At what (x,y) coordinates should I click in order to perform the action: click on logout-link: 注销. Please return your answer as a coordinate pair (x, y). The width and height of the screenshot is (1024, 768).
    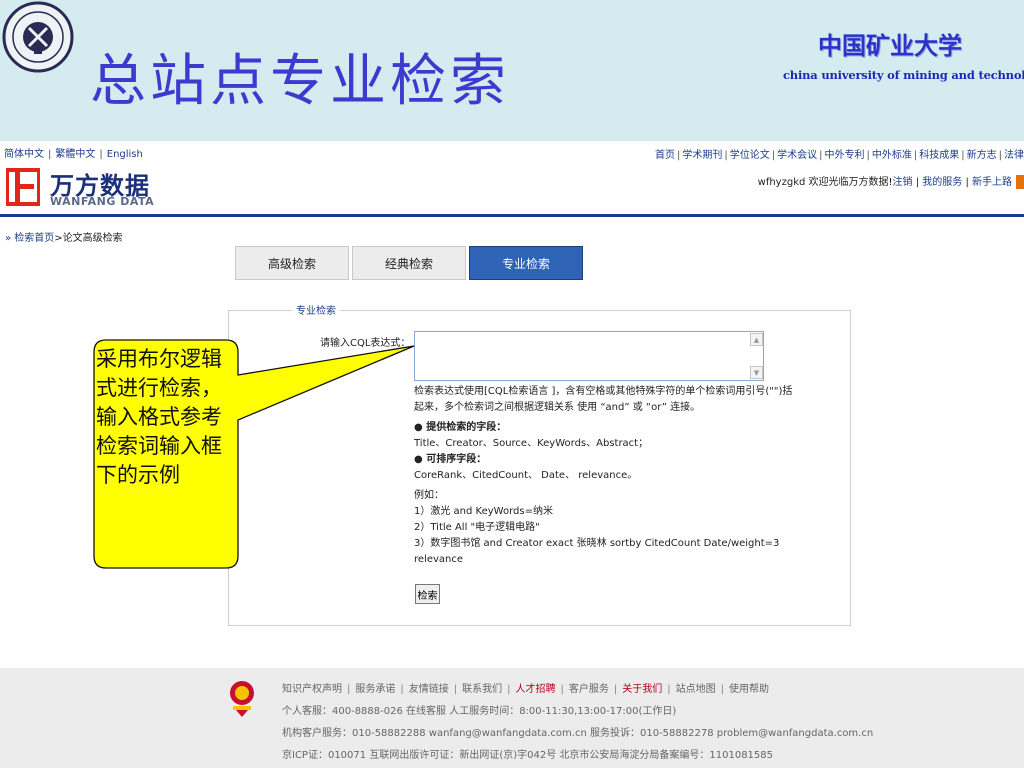
    Looking at the image, I should click on (903, 182).